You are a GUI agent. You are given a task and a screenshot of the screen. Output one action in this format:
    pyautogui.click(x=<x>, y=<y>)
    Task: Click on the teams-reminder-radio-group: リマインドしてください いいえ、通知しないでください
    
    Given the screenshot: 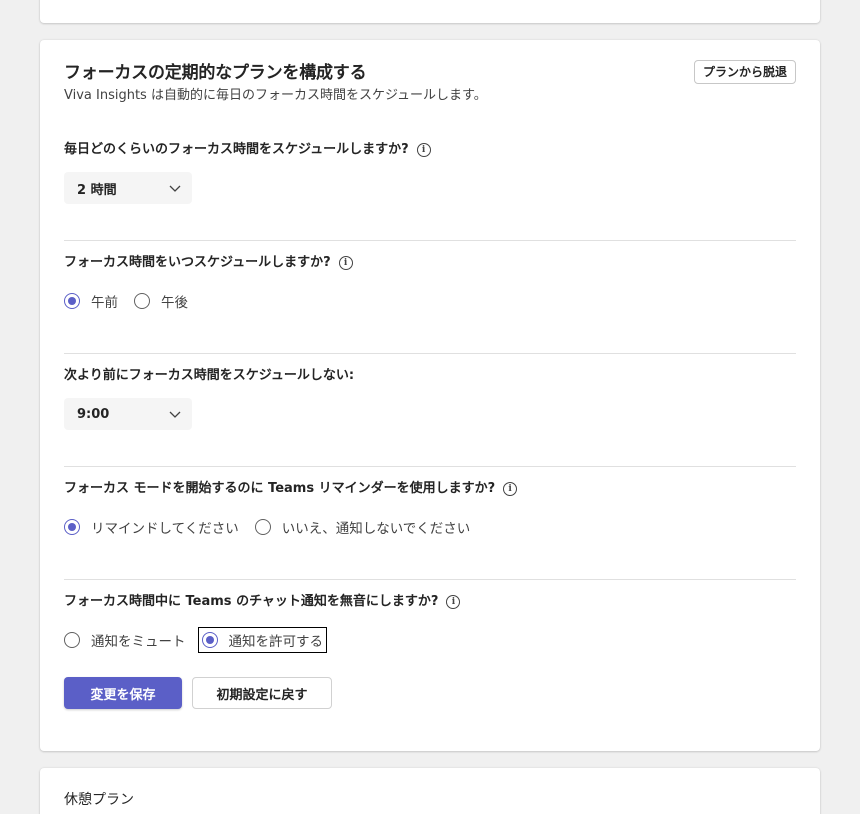 What is the action you would take?
    pyautogui.click(x=430, y=527)
    